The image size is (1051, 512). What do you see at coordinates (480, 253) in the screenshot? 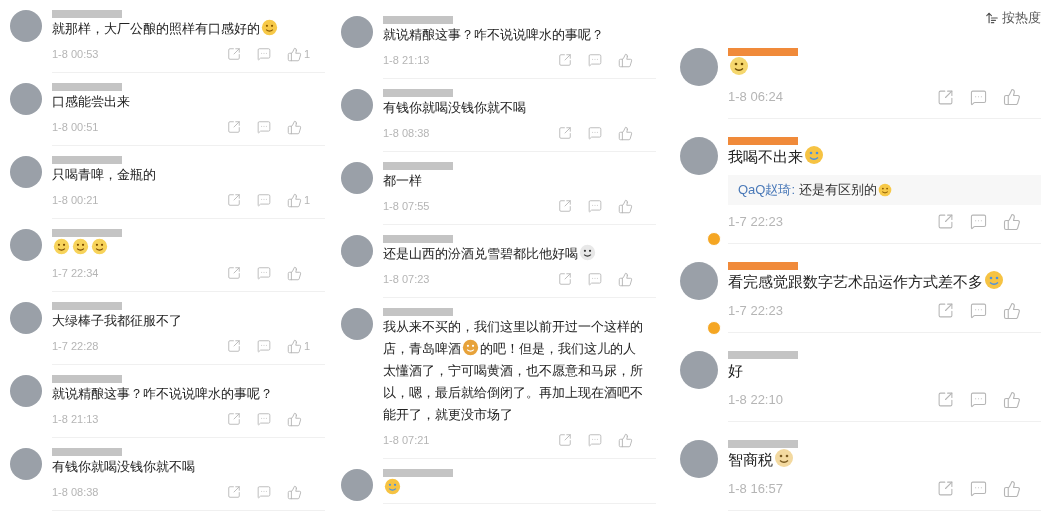
I see `comment-text: 还是山西的汾酒兑雪碧都比他好喝` at bounding box center [480, 253].